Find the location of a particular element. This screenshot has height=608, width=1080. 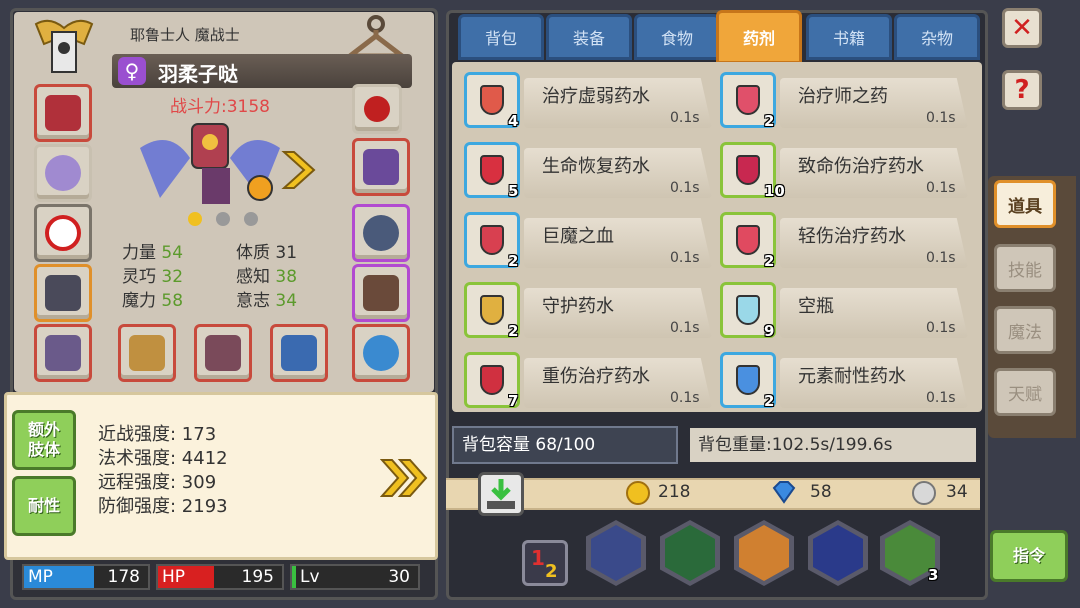

tab-items: 道具 is located at coordinates (1025, 204).